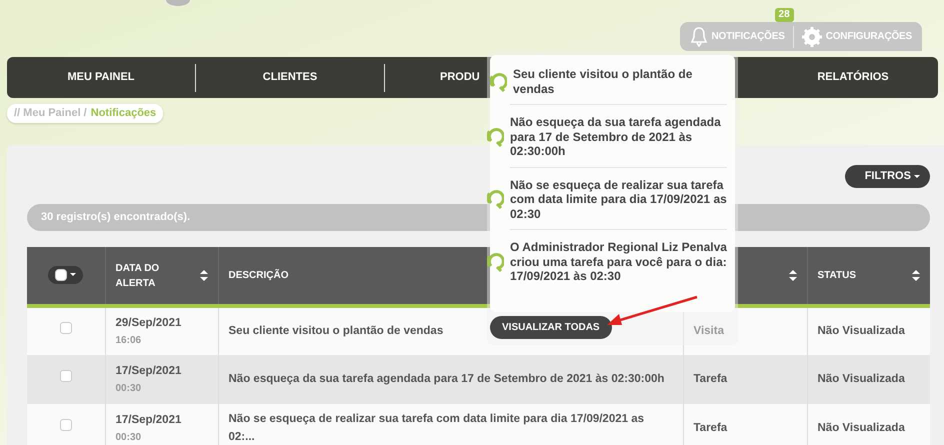 This screenshot has height=445, width=944. What do you see at coordinates (784, 15) in the screenshot?
I see `notification-count: 28` at bounding box center [784, 15].